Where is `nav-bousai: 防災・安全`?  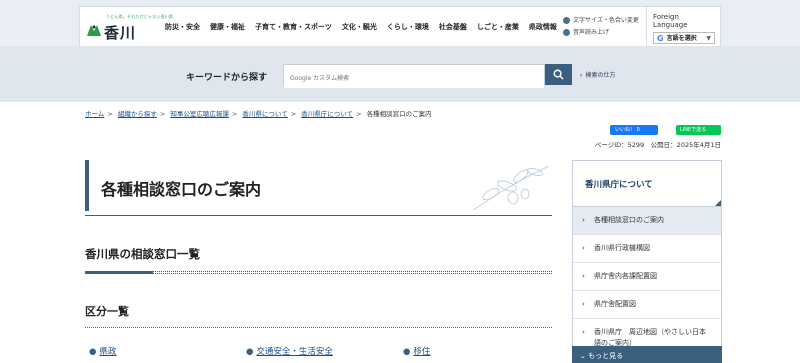 nav-bousai: 防災・安全 is located at coordinates (182, 27).